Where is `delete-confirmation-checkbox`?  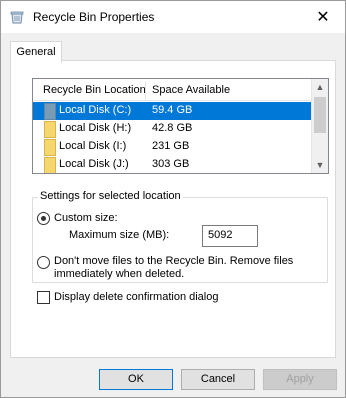 delete-confirmation-checkbox is located at coordinates (43, 297).